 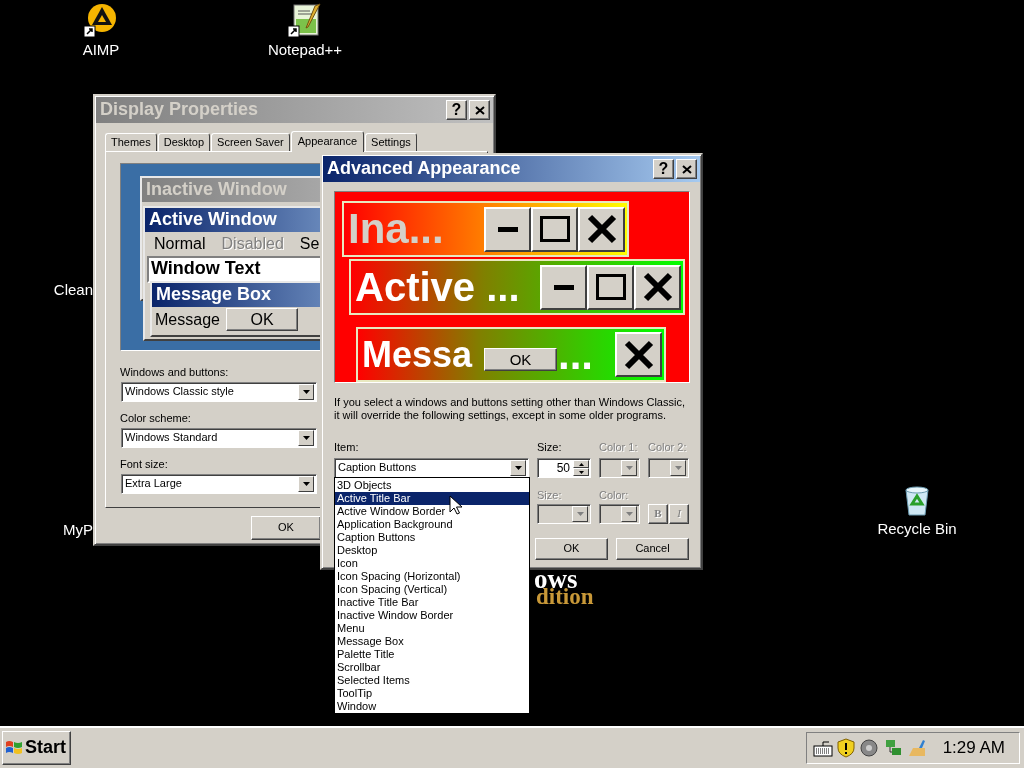 I want to click on message-text: Message, so click(x=187, y=320).